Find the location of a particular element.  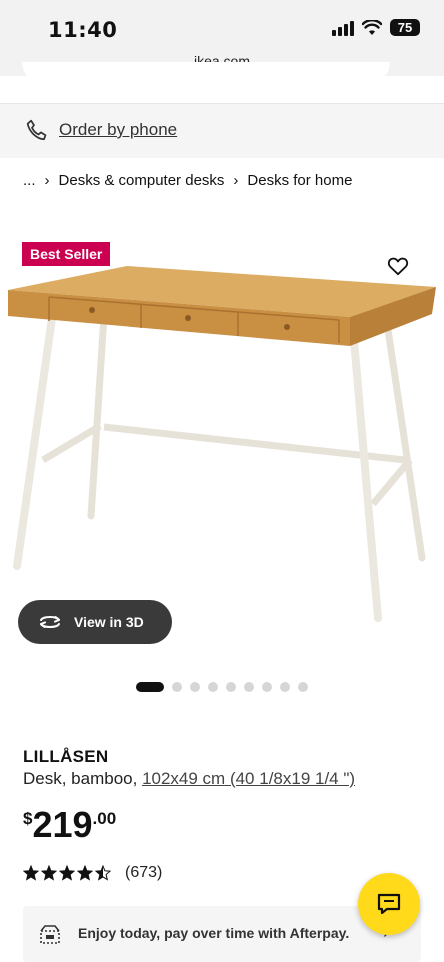

search-field-edge is located at coordinates (206, 73).